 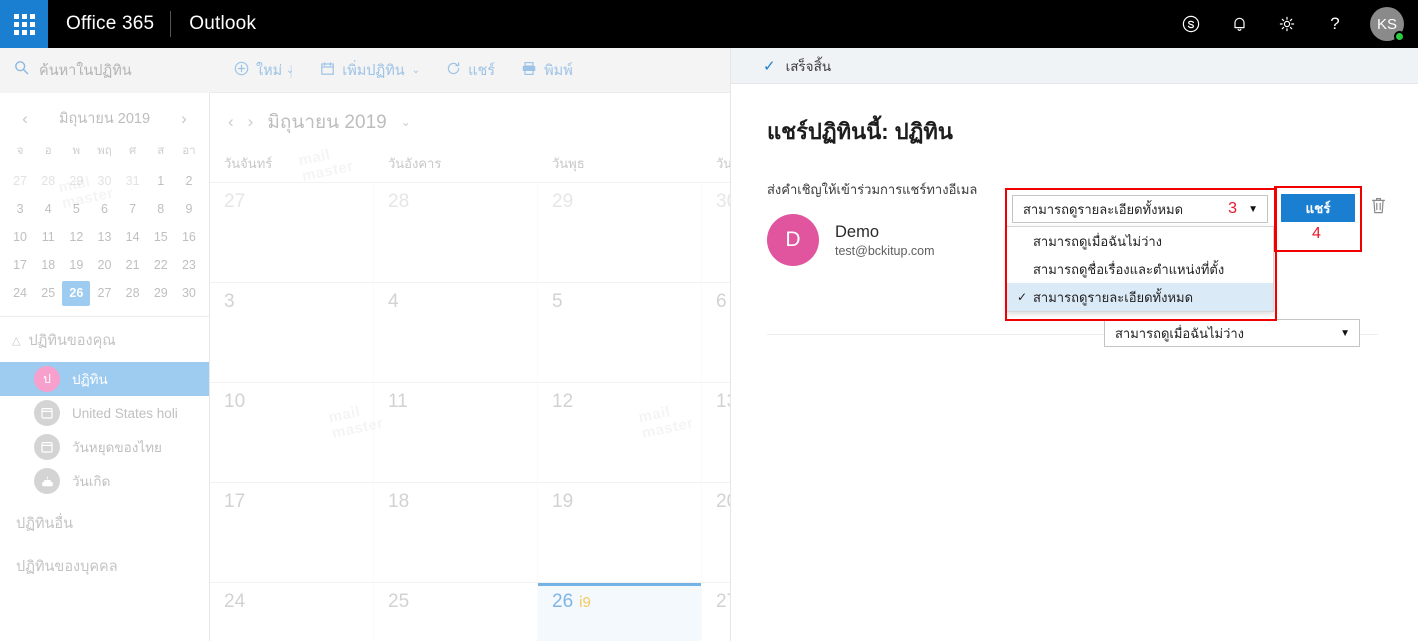 I want to click on calendar-month-label: มิถุนายน 2019, so click(x=326, y=122).